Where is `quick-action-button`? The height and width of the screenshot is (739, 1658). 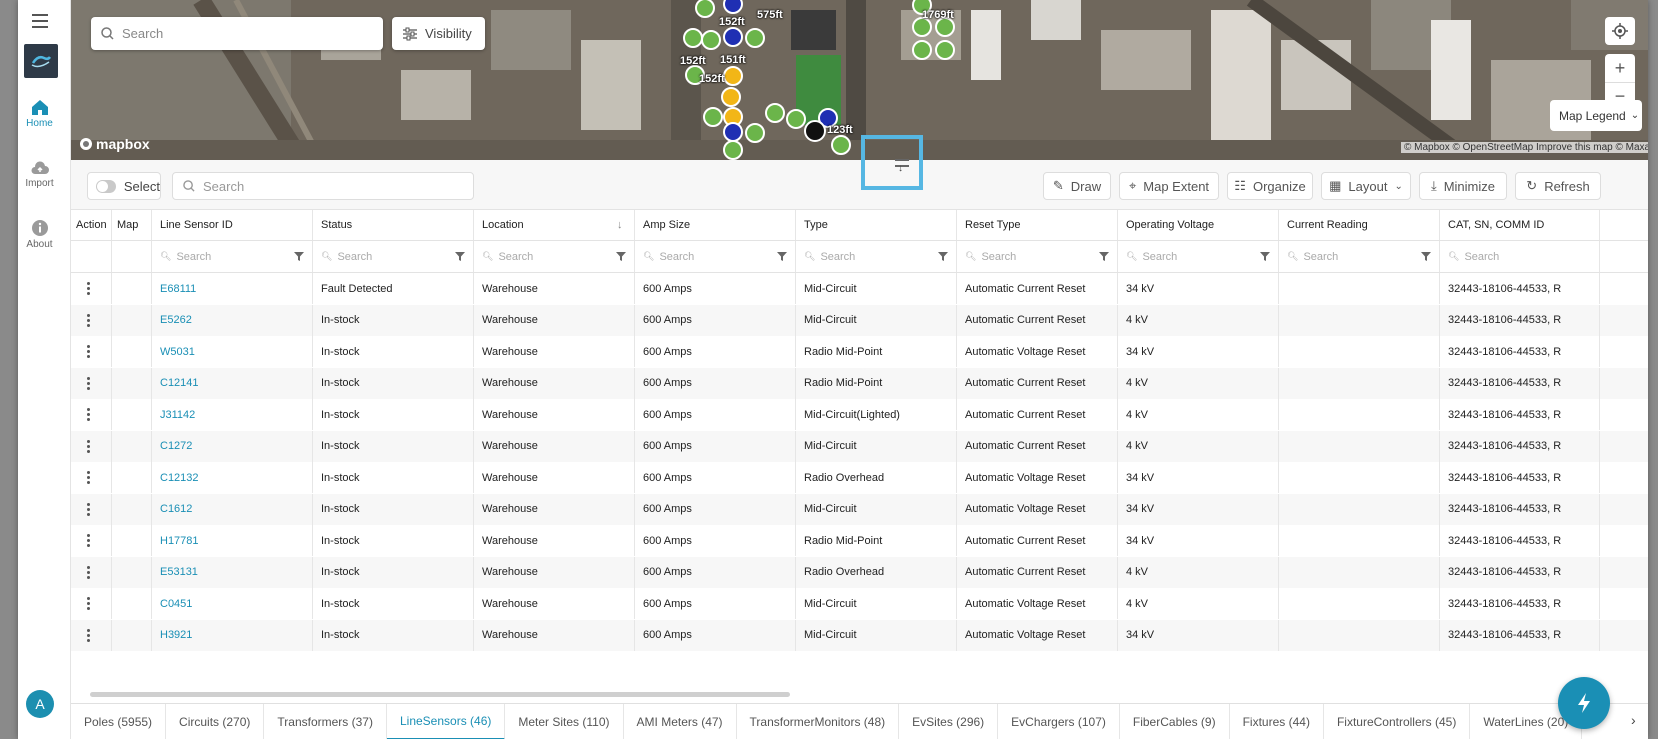 quick-action-button is located at coordinates (1584, 703).